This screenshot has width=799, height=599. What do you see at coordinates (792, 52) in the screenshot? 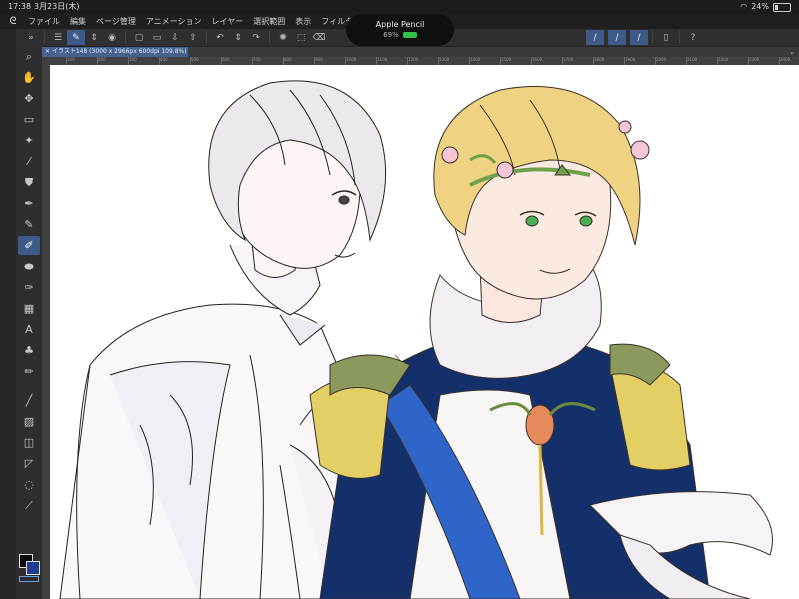
I see `chevron-down-icon: ⌄` at bounding box center [792, 52].